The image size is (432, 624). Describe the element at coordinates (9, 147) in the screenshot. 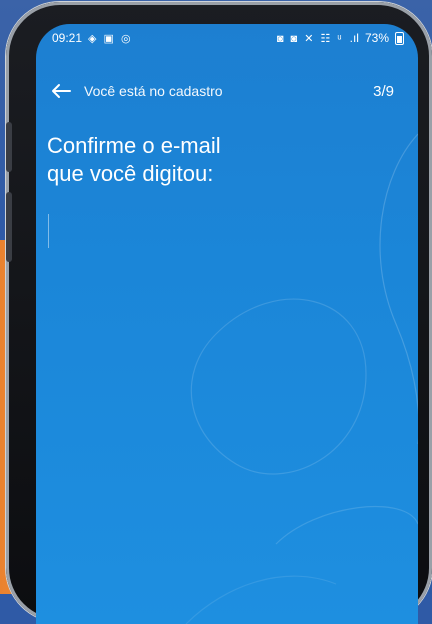

I see `volume-button` at that location.